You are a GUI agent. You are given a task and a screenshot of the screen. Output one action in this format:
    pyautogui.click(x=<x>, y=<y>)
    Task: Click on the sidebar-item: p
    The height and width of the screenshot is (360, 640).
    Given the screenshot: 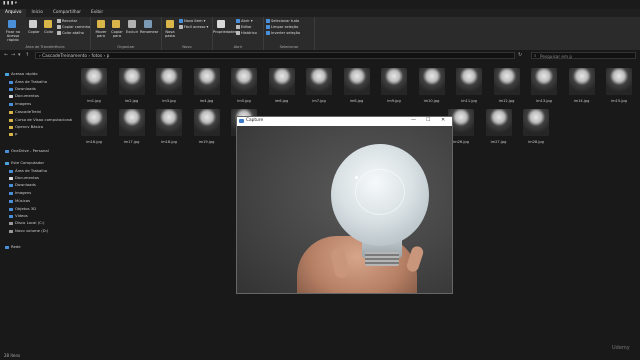 What is the action you would take?
    pyautogui.click(x=13, y=134)
    